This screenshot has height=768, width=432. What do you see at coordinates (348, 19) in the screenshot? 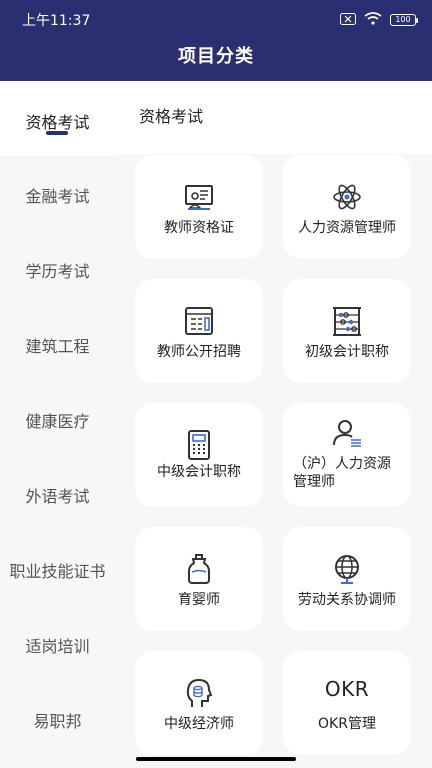
I see `sim-icon` at bounding box center [348, 19].